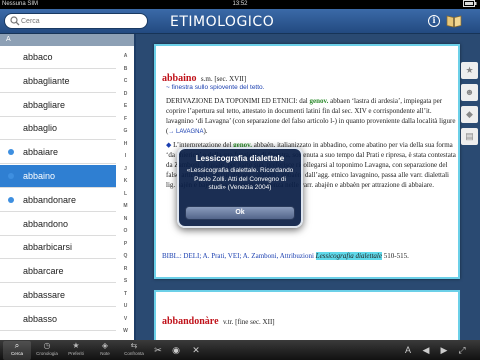 The width and height of the screenshot is (480, 360). I want to click on status-bar: Nessuna SIM 13:52, so click(240, 4).